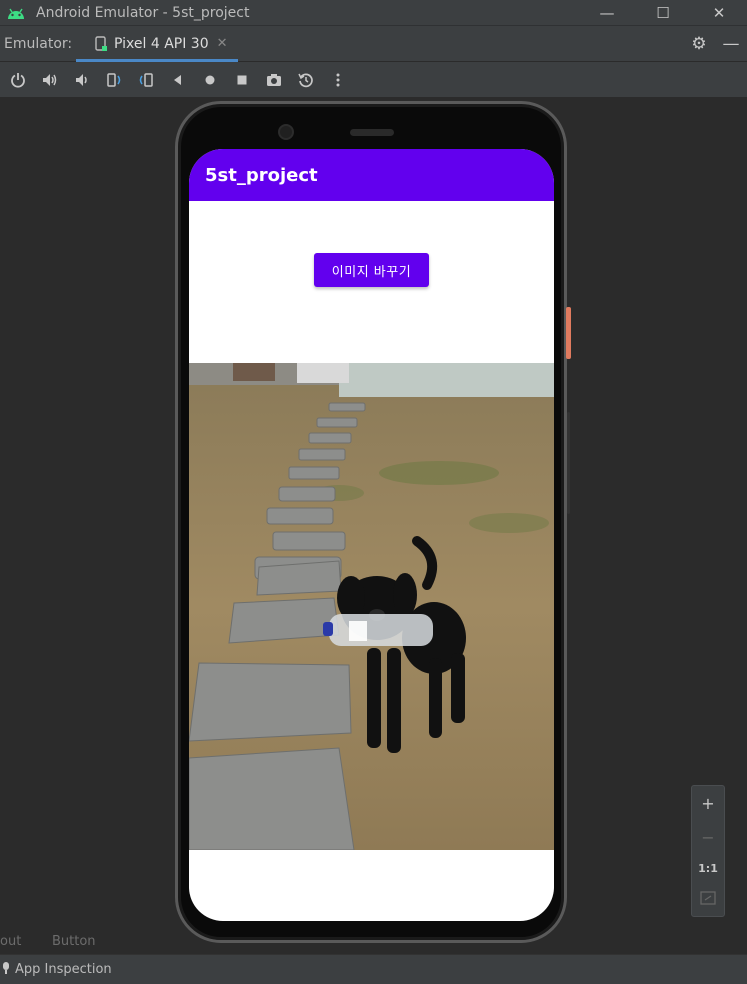 The image size is (747, 984). Describe the element at coordinates (143, 12) in the screenshot. I see `window-title: Android Emulator - 5st_project` at that location.